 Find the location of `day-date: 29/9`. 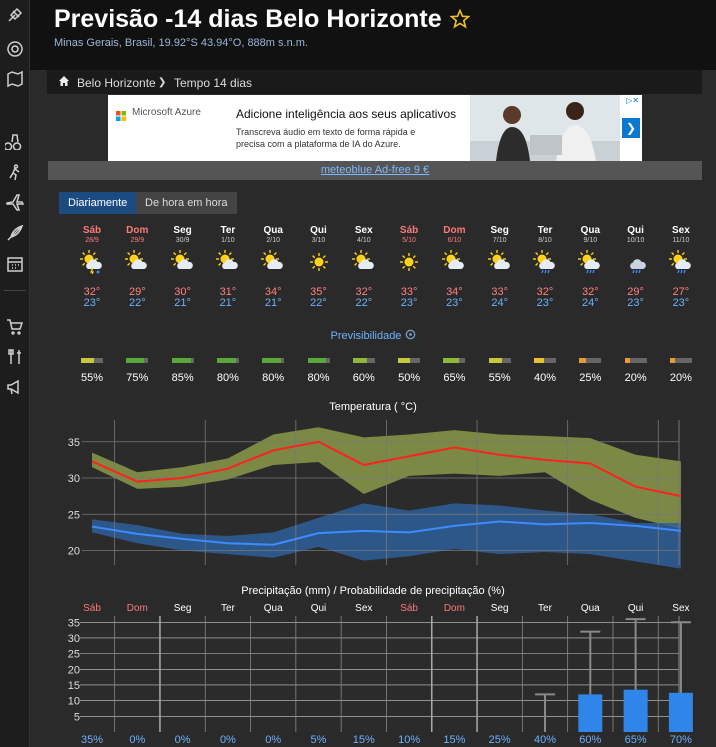

day-date: 29/9 is located at coordinates (137, 240).